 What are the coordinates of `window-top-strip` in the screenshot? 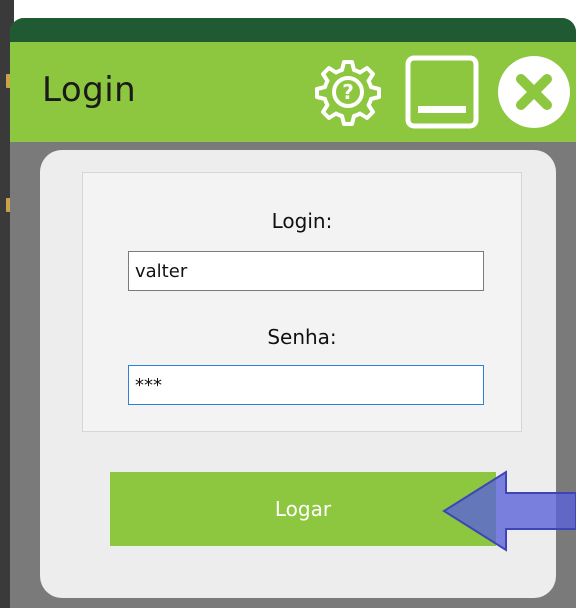 It's located at (293, 31).